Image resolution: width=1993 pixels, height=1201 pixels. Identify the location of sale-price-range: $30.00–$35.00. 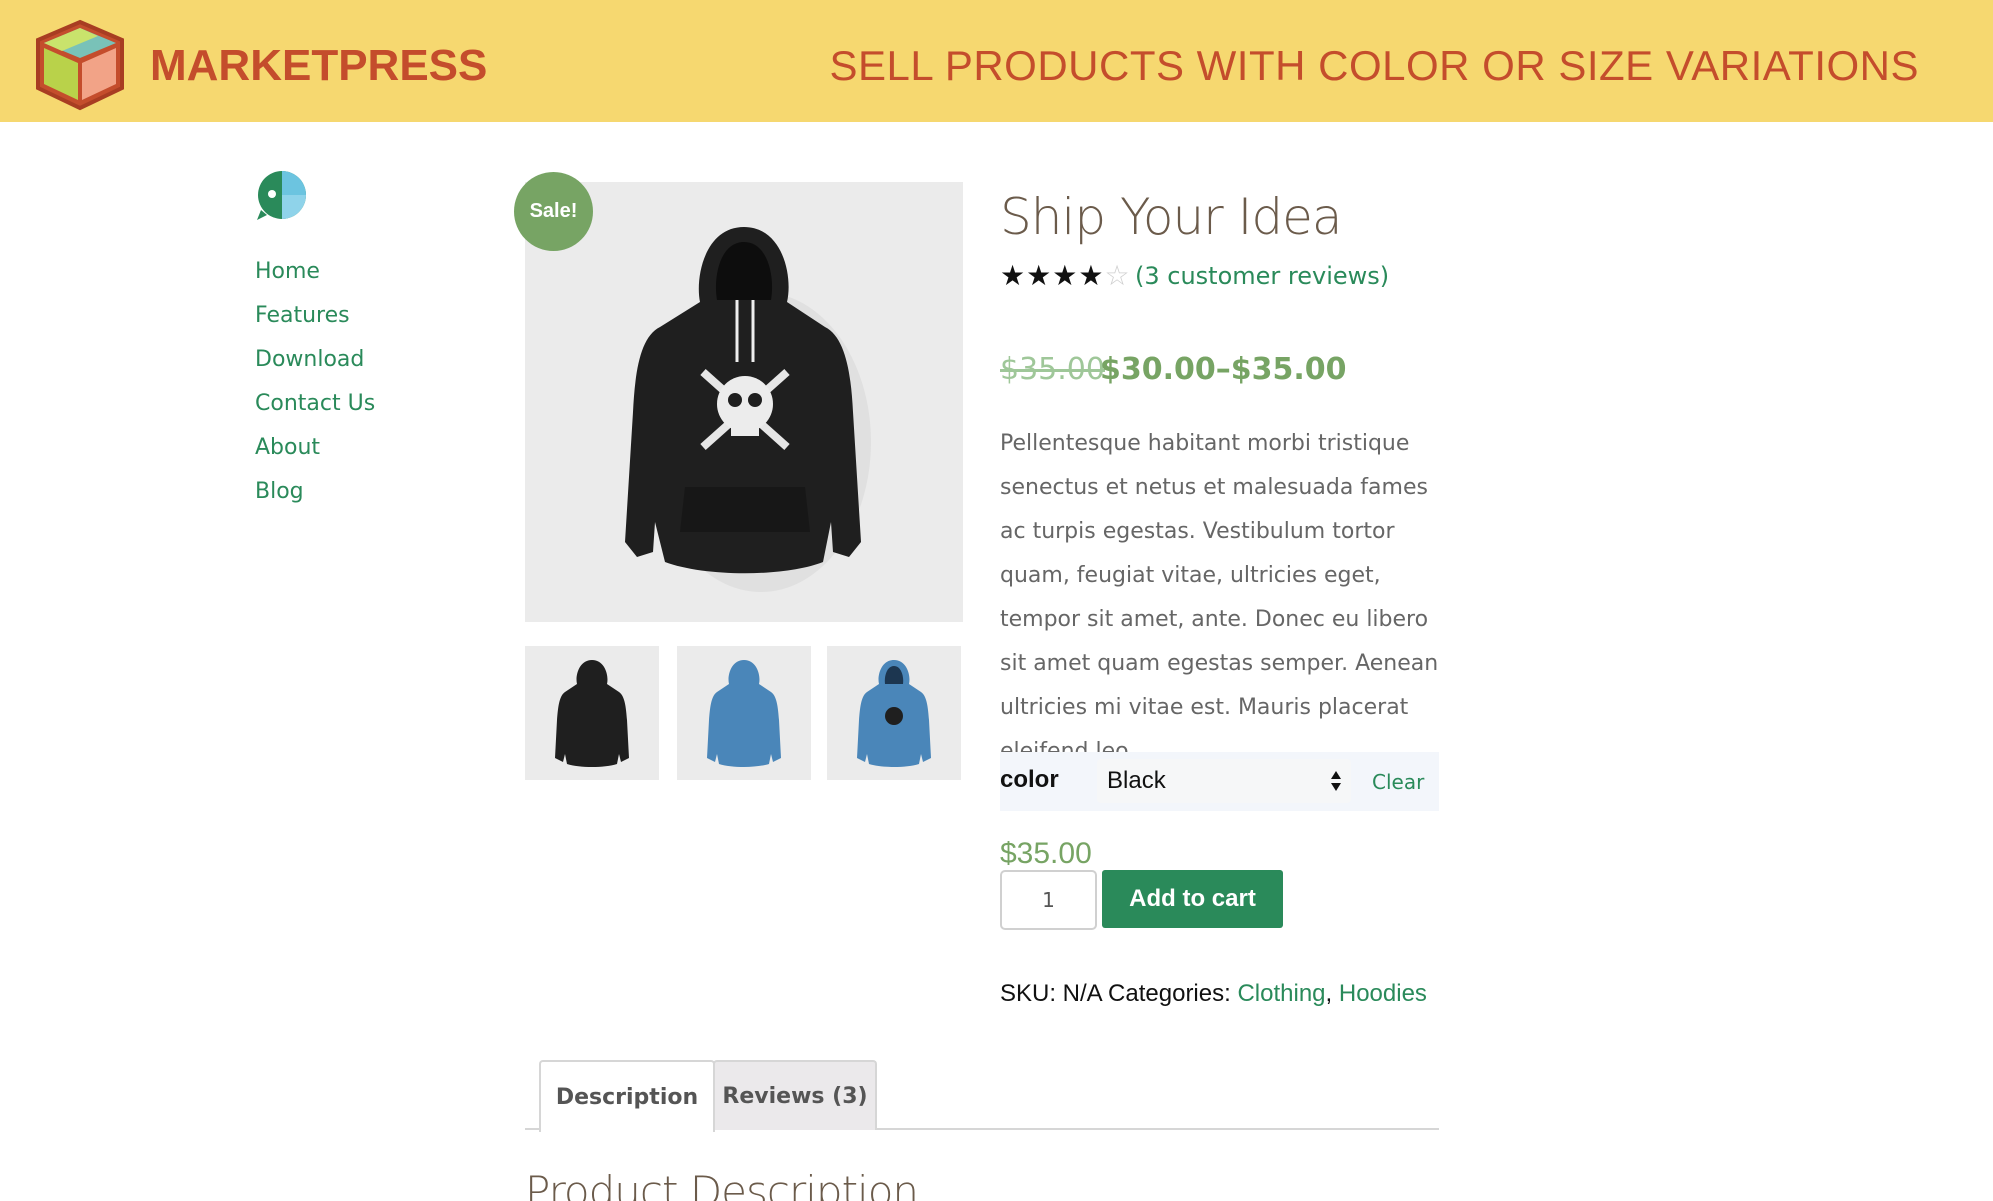
(1223, 369).